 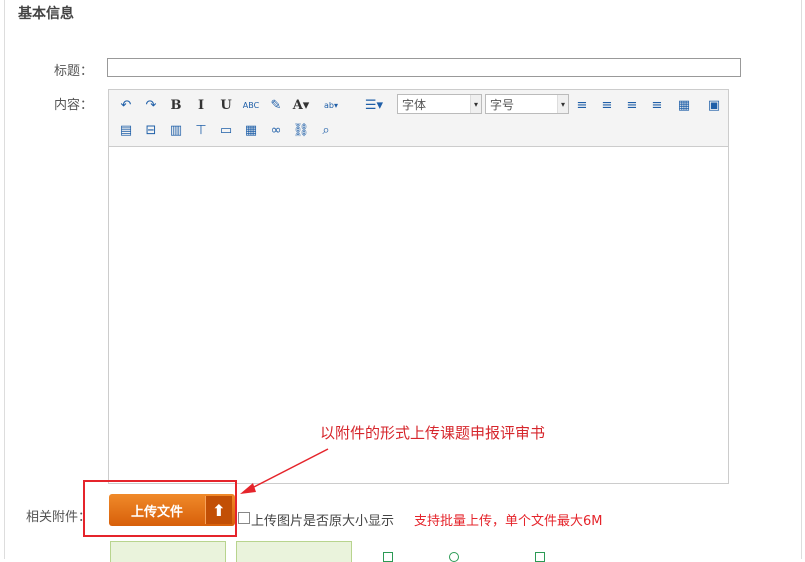 I want to click on upload-button-label: 上传文件, so click(x=156, y=512).